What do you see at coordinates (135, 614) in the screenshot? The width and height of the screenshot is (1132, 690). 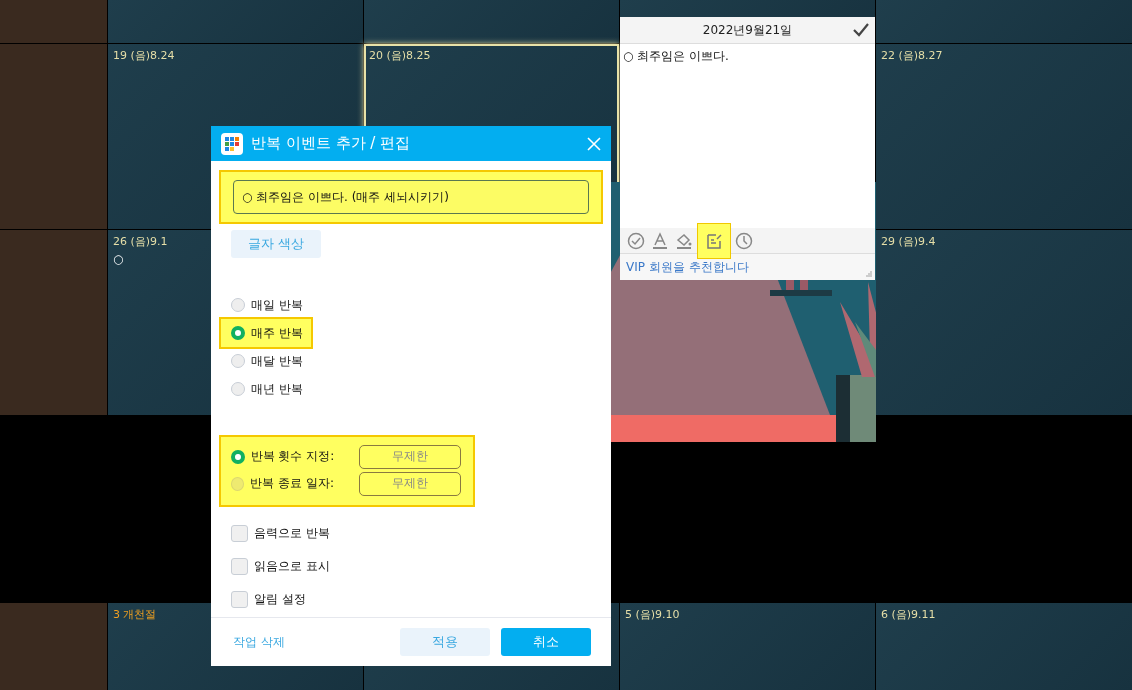 I see `day-label: 3 개천절` at bounding box center [135, 614].